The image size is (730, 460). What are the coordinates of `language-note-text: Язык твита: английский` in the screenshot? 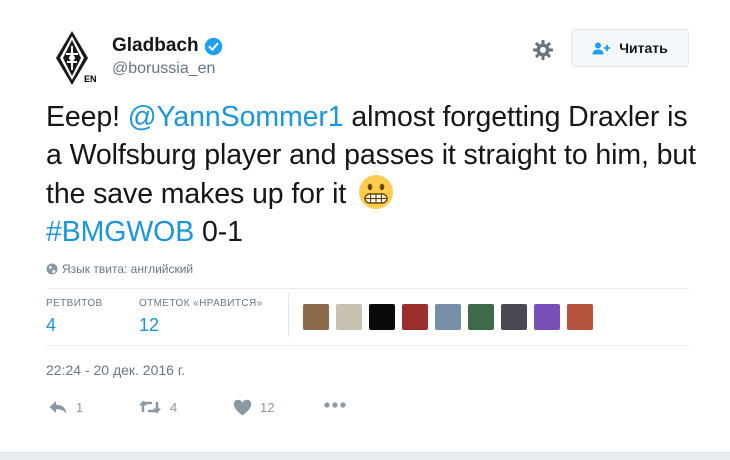 It's located at (128, 269).